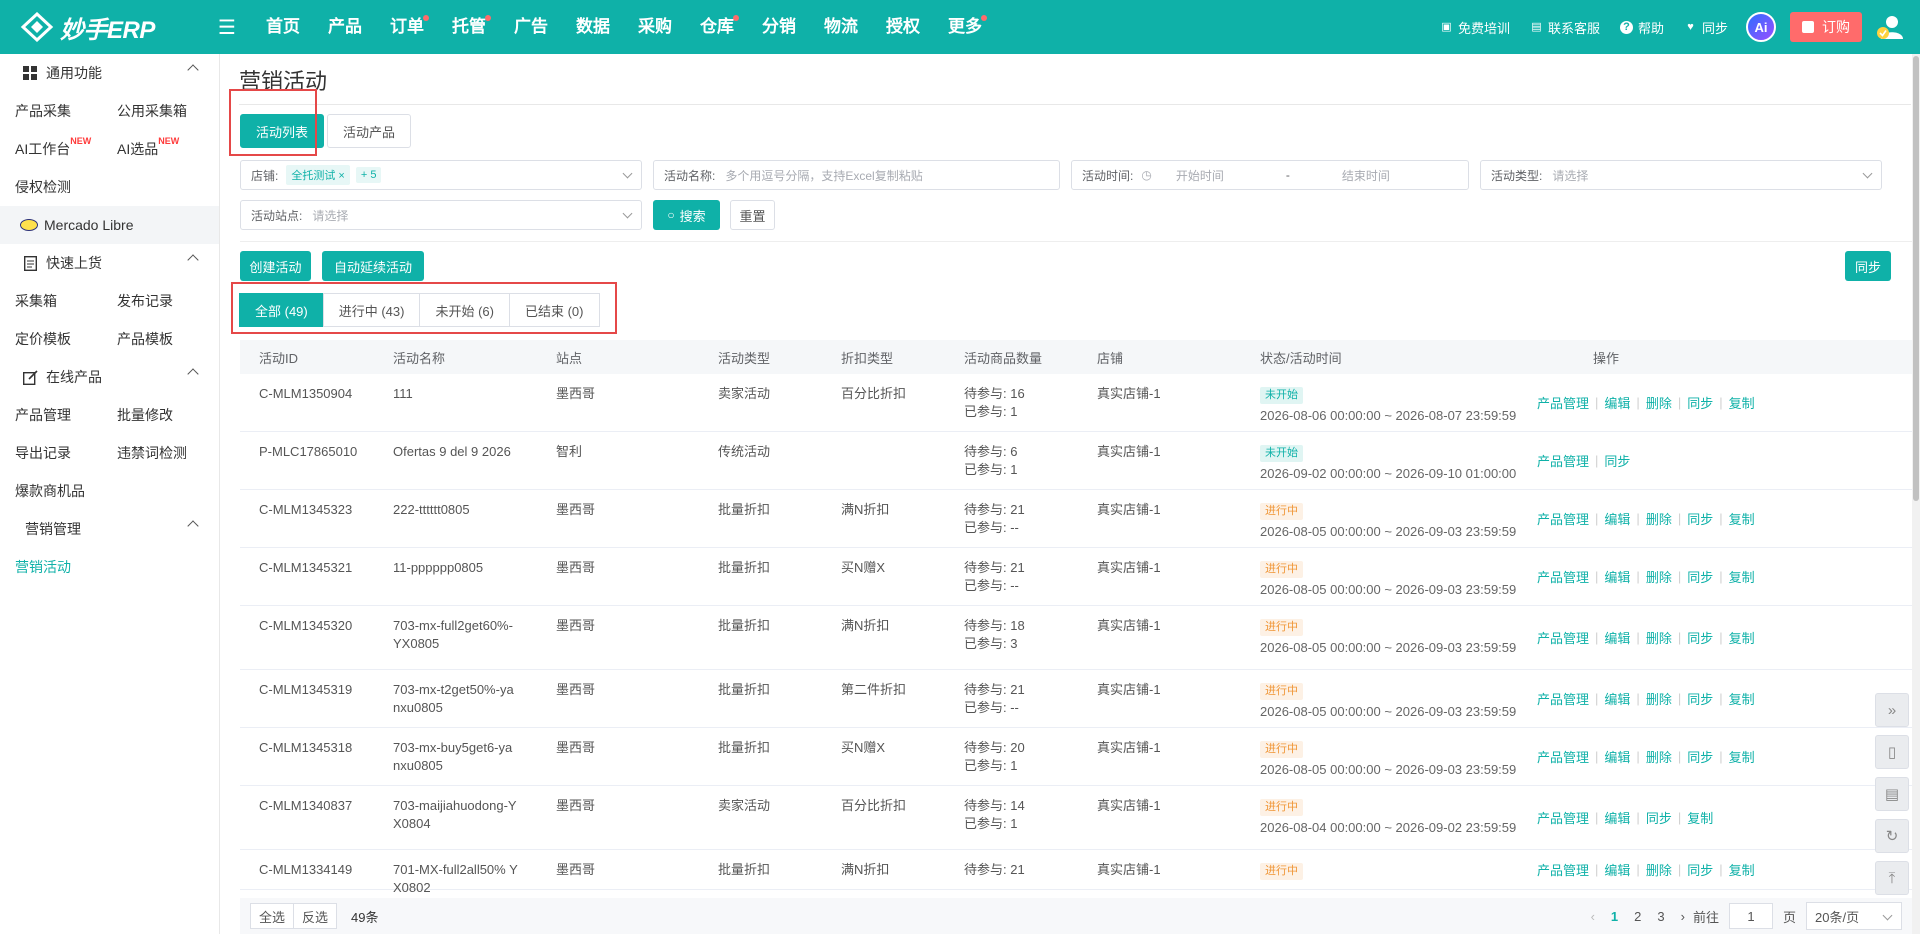  Describe the element at coordinates (1892, 710) in the screenshot. I see `collapse-icon: »` at that location.